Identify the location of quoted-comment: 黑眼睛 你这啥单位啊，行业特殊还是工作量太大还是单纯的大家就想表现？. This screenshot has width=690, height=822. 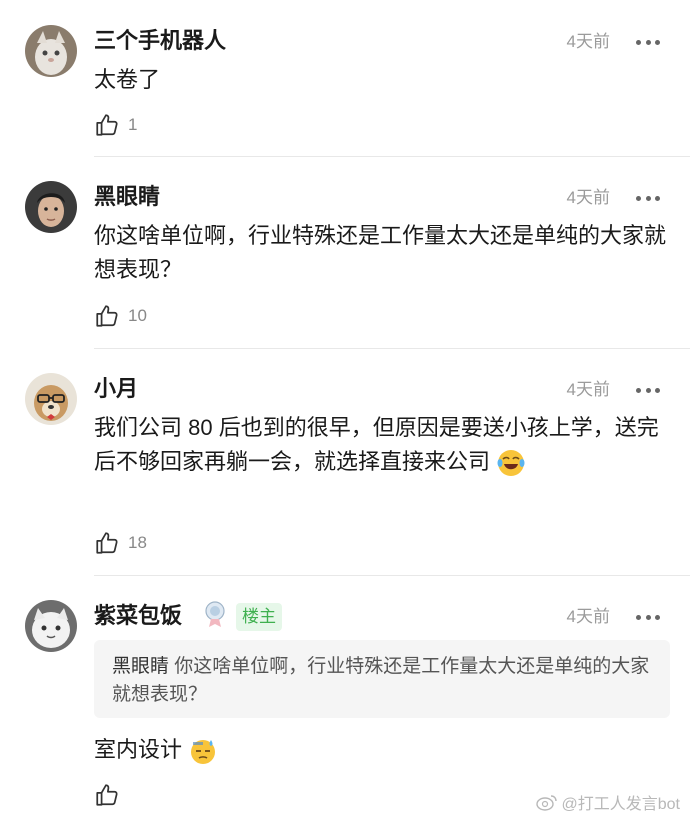
(382, 679).